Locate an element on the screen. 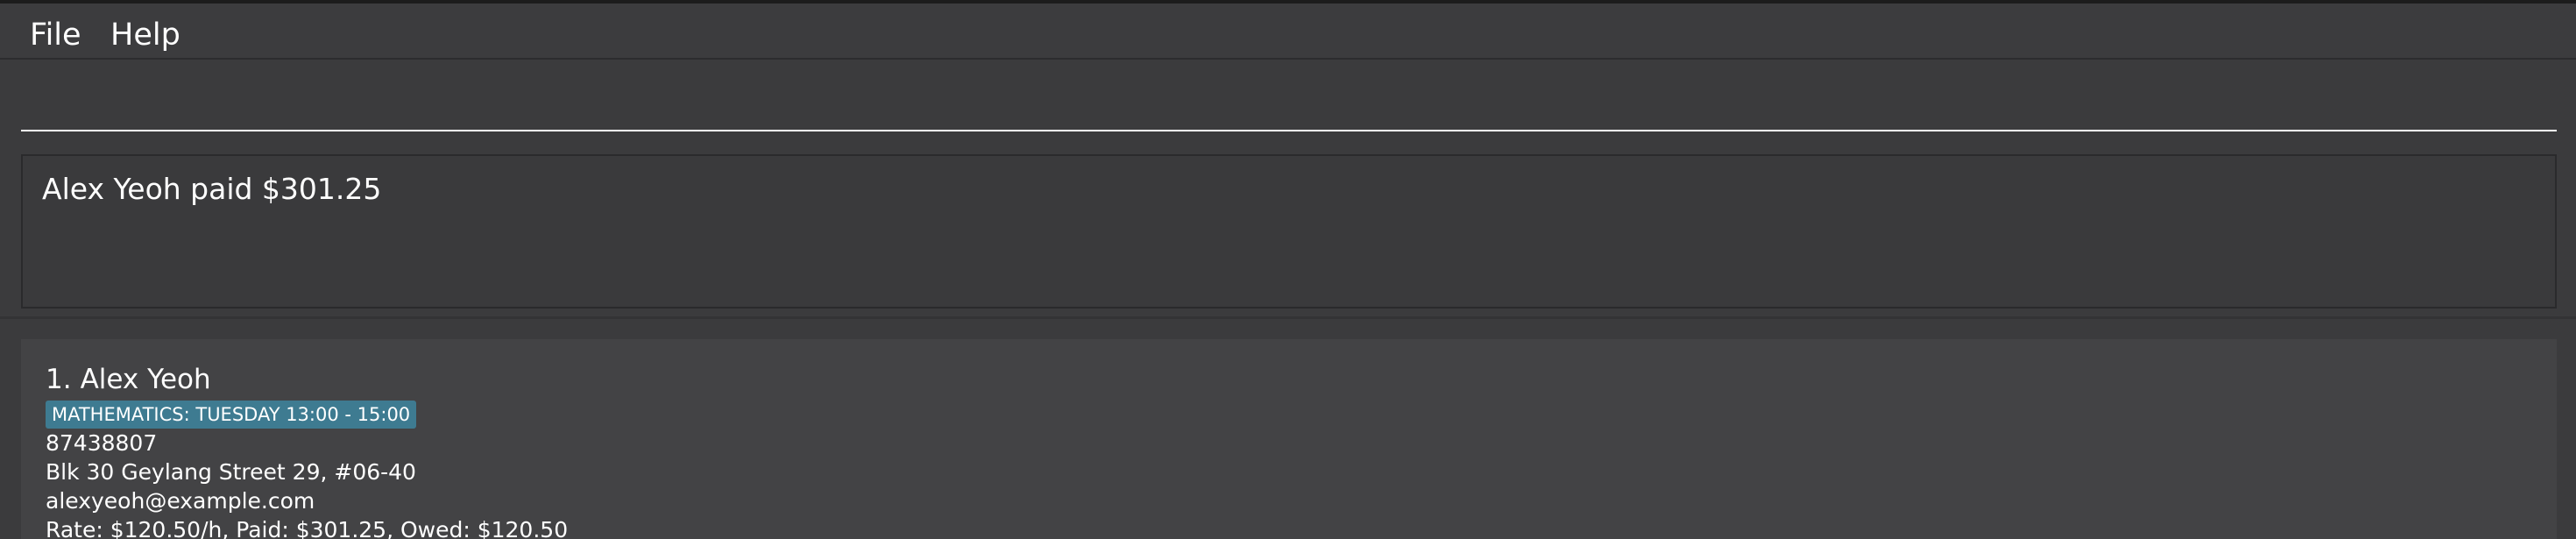 The image size is (2576, 539). person-index: 1. is located at coordinates (59, 379).